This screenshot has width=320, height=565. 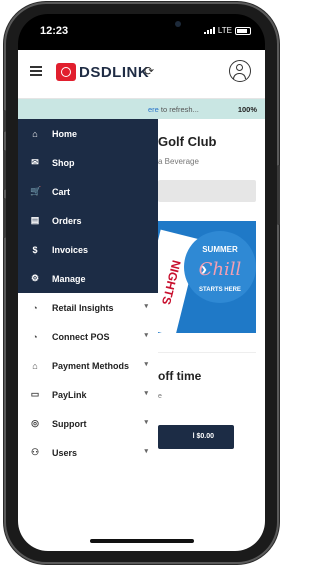 What do you see at coordinates (178, 161) in the screenshot?
I see `beverage-subtitle: a Beverage` at bounding box center [178, 161].